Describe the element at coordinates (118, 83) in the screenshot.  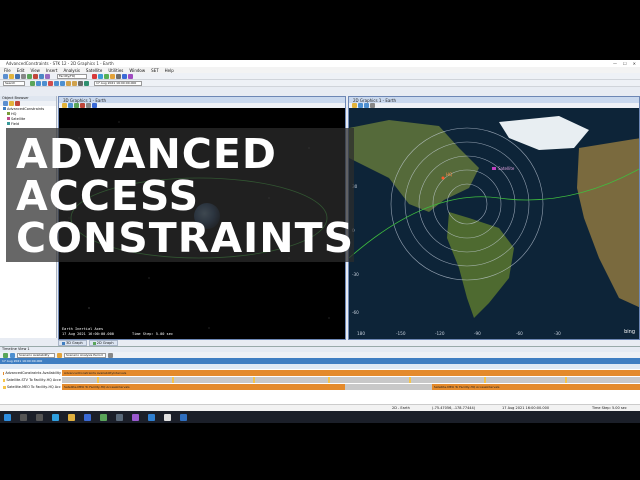
I see `current-time-field: 17 Aug 2021 16:00:00.000` at that location.